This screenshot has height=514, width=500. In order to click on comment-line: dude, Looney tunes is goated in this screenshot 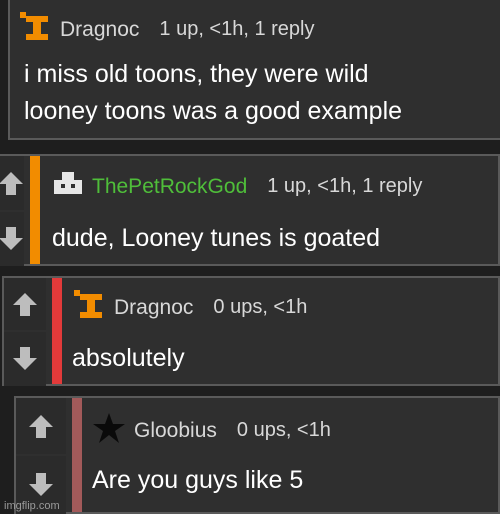, I will do `click(216, 238)`.